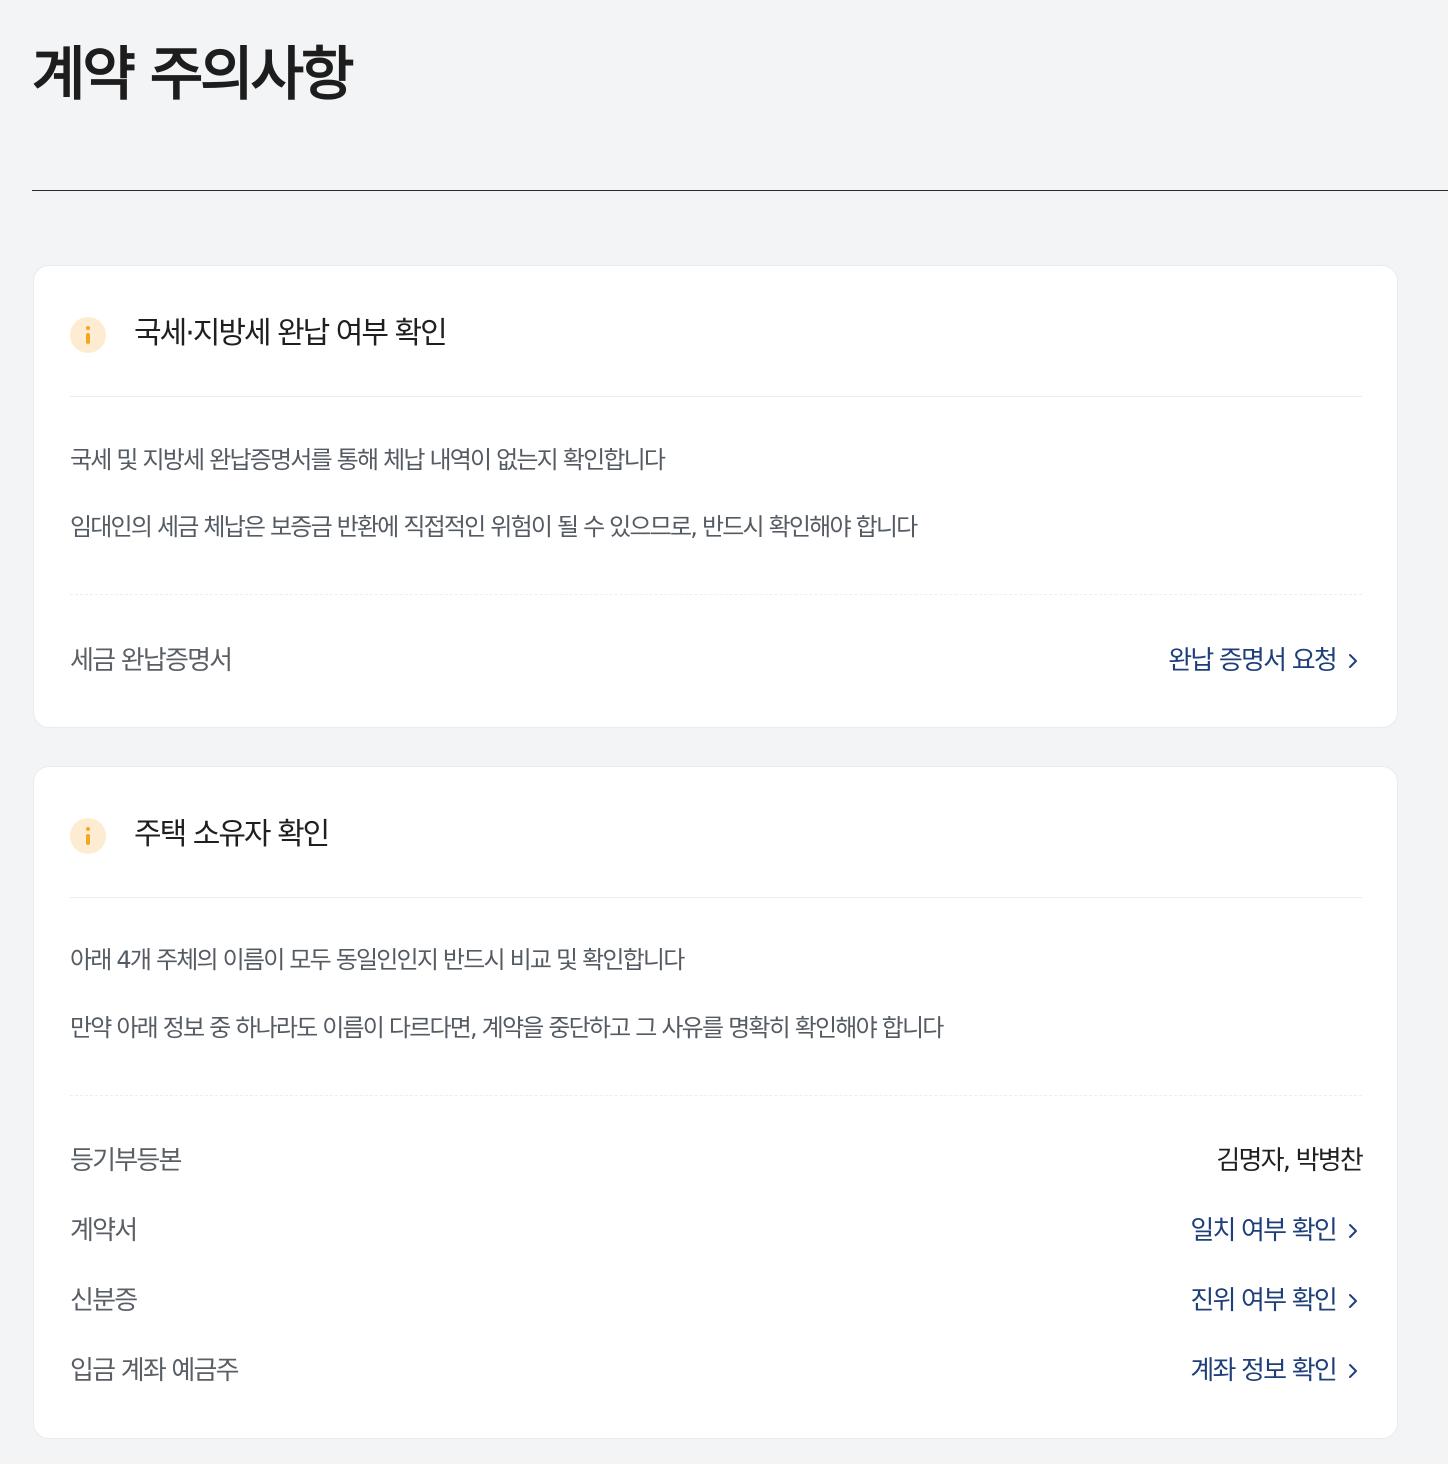 This screenshot has width=1448, height=1464. I want to click on card-title: 주택 소유자 확인, so click(232, 834).